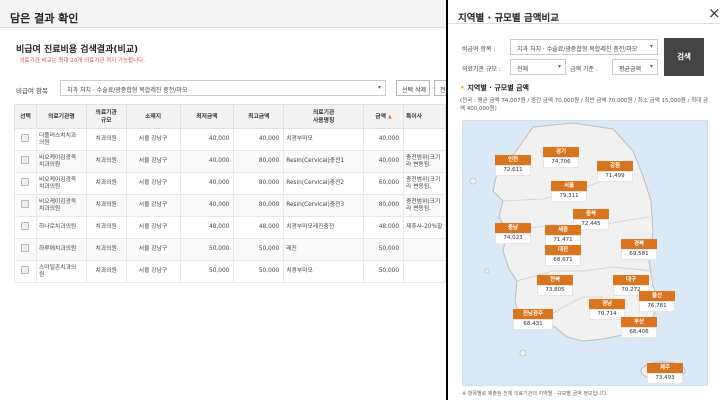  I want to click on max-amount: 48,000, so click(259, 227).